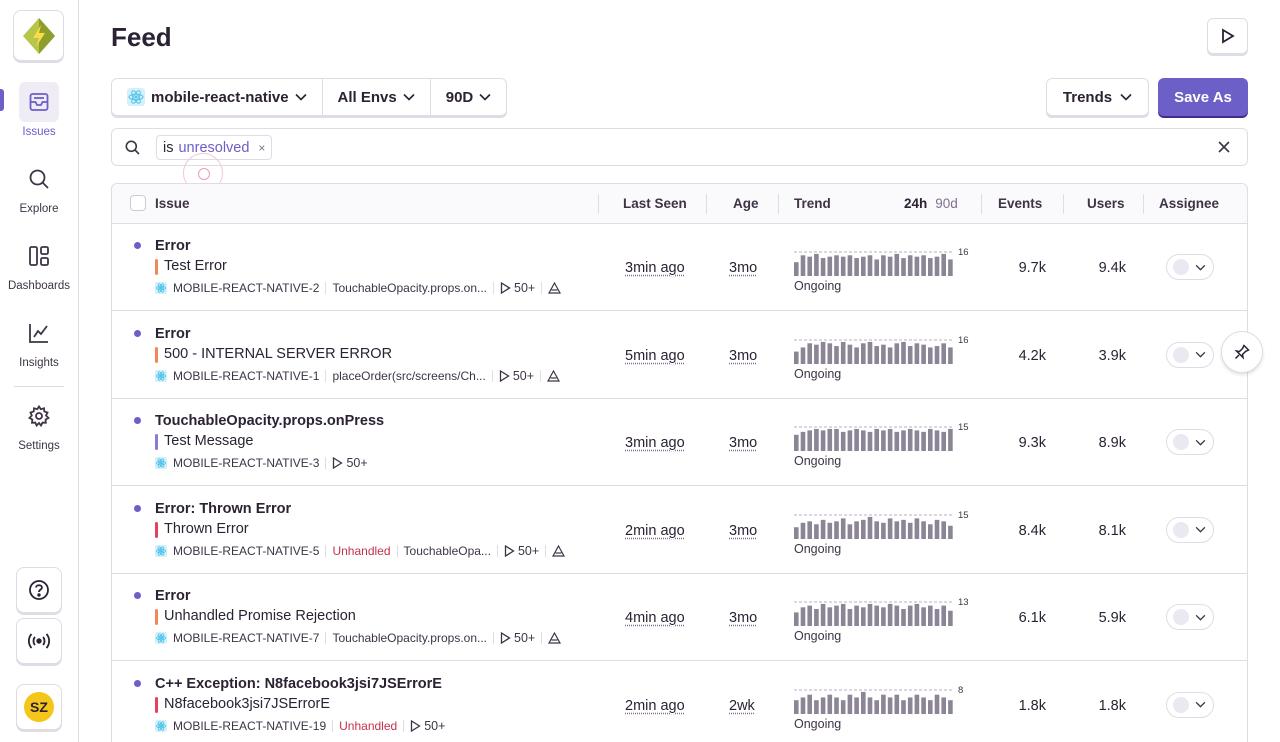 The height and width of the screenshot is (742, 1280). I want to click on short-id: MOBILE-REACT-NATIVE-5, so click(246, 551).